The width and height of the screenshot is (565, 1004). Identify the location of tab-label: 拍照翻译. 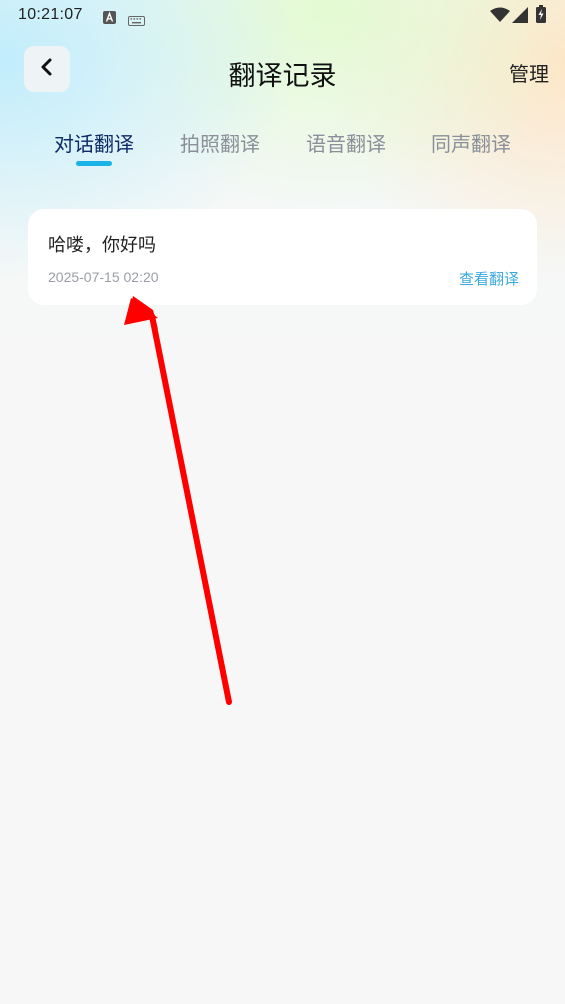
(220, 144).